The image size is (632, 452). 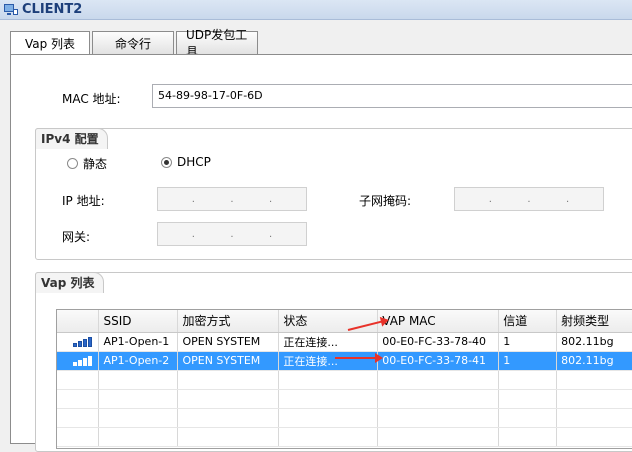 I want to click on cell-ssid: AP1-Open-2, so click(x=138, y=361).